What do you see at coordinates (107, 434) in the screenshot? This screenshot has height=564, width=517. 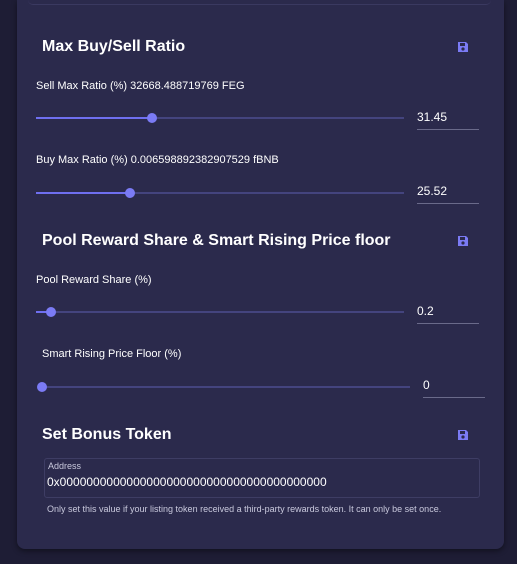 I see `set-bonus-token-title: Set Bonus Token` at bounding box center [107, 434].